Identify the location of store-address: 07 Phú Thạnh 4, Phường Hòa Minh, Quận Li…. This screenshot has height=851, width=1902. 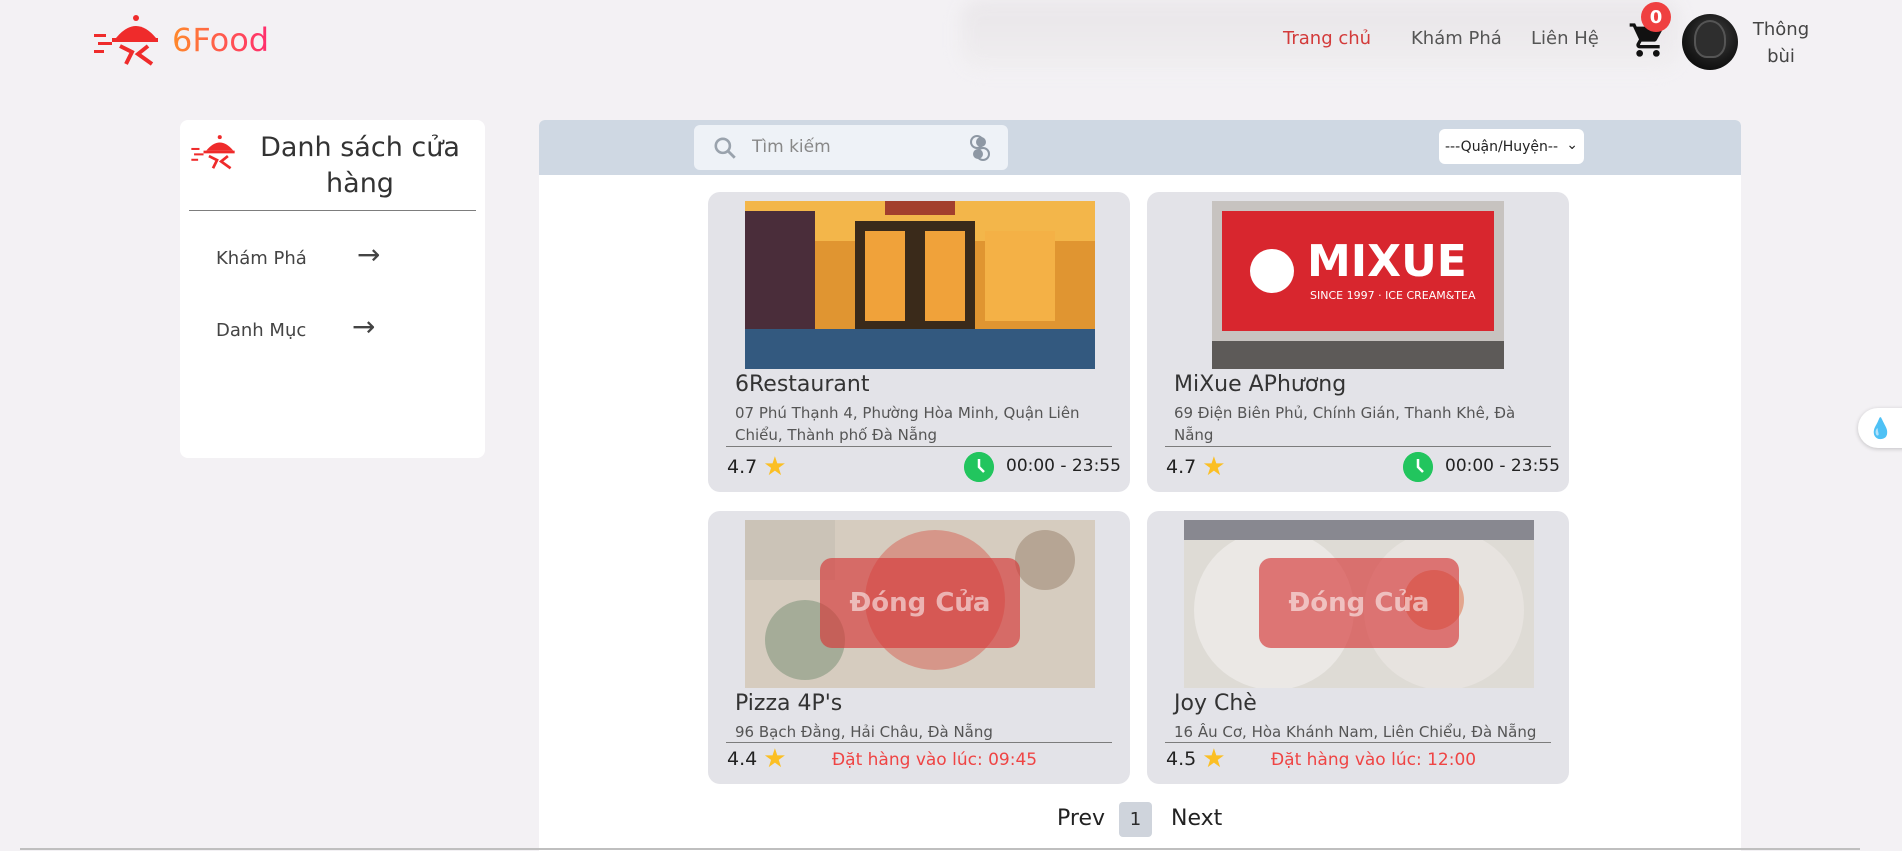
(907, 424).